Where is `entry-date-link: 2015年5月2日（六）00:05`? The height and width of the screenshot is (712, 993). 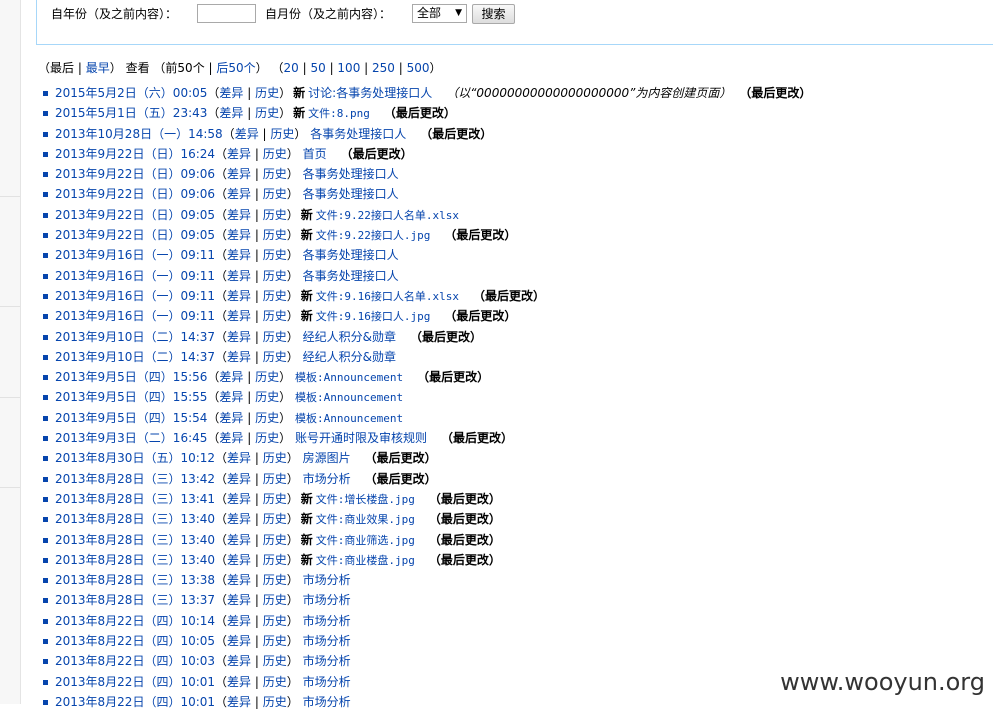
entry-date-link: 2015年5月2日（六）00:05 is located at coordinates (131, 93).